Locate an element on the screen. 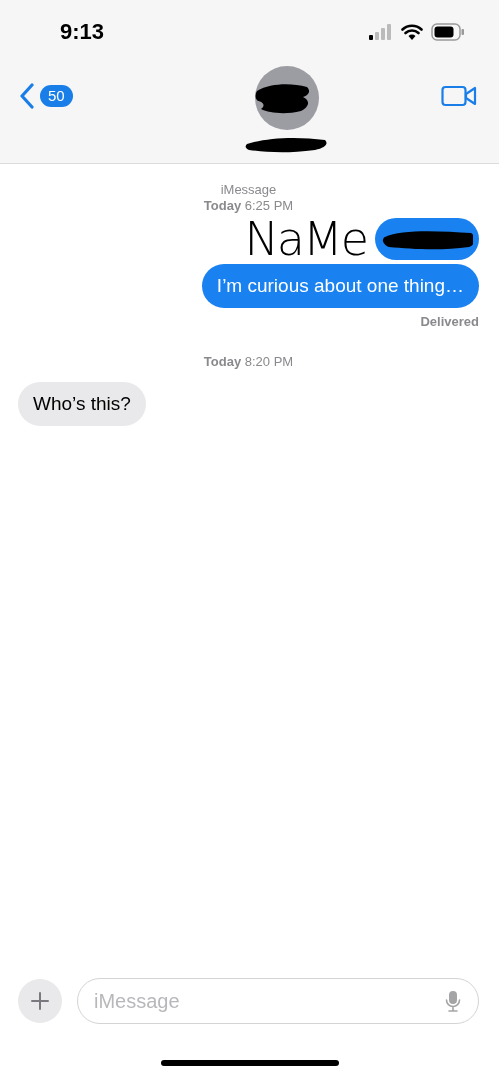 The image size is (499, 1080). timestamp: Today 6:25 PM is located at coordinates (248, 206).